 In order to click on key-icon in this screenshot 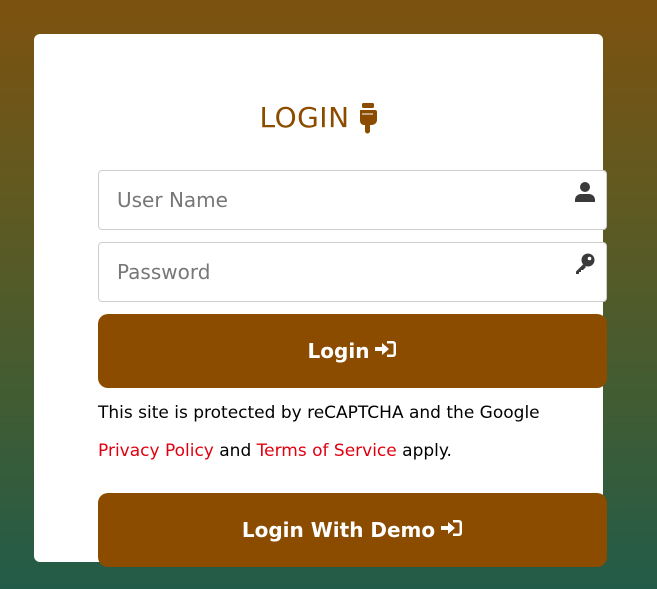, I will do `click(585, 264)`.